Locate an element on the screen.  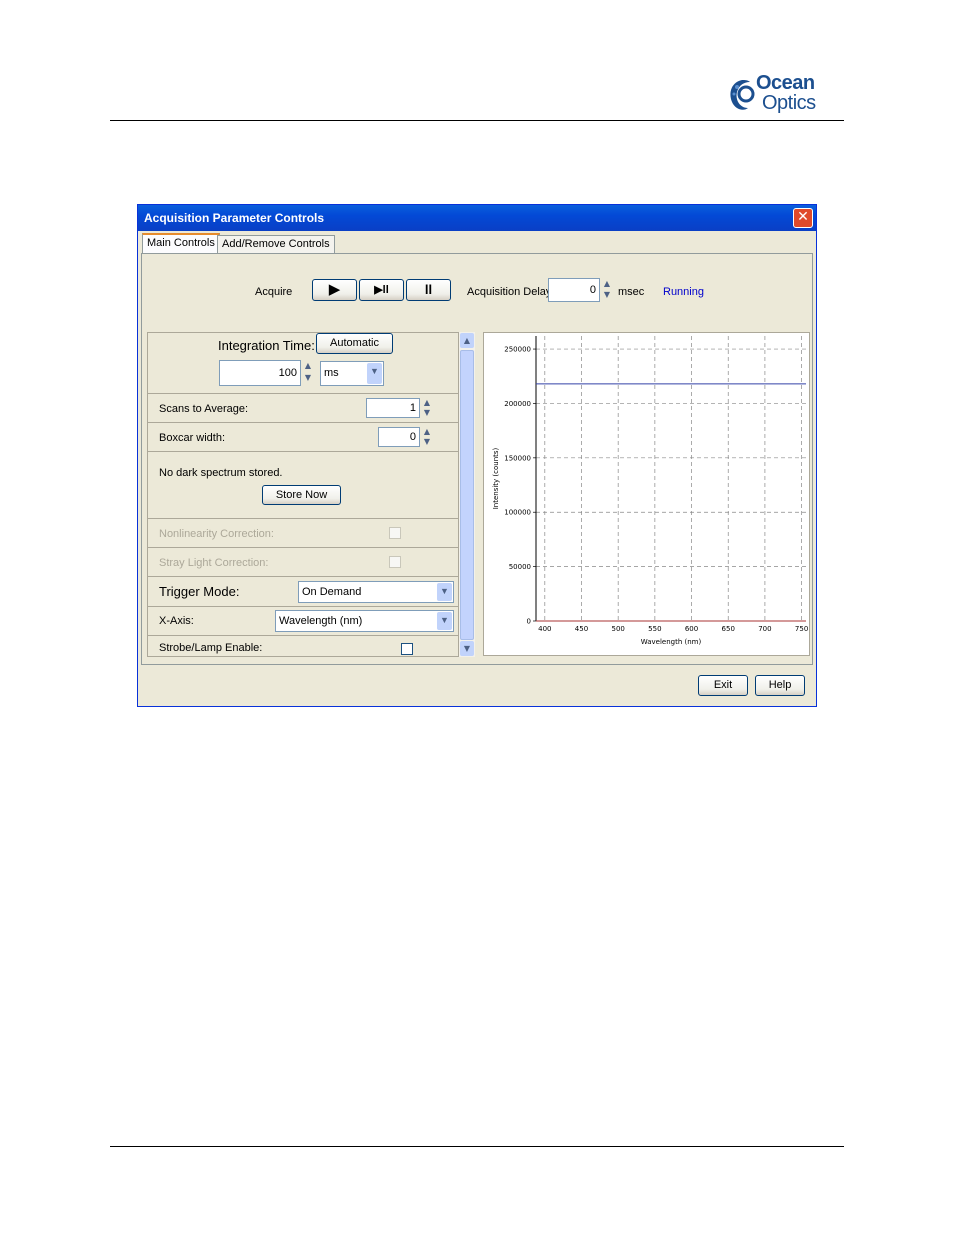
integration-time-value: 100 is located at coordinates (287, 373).